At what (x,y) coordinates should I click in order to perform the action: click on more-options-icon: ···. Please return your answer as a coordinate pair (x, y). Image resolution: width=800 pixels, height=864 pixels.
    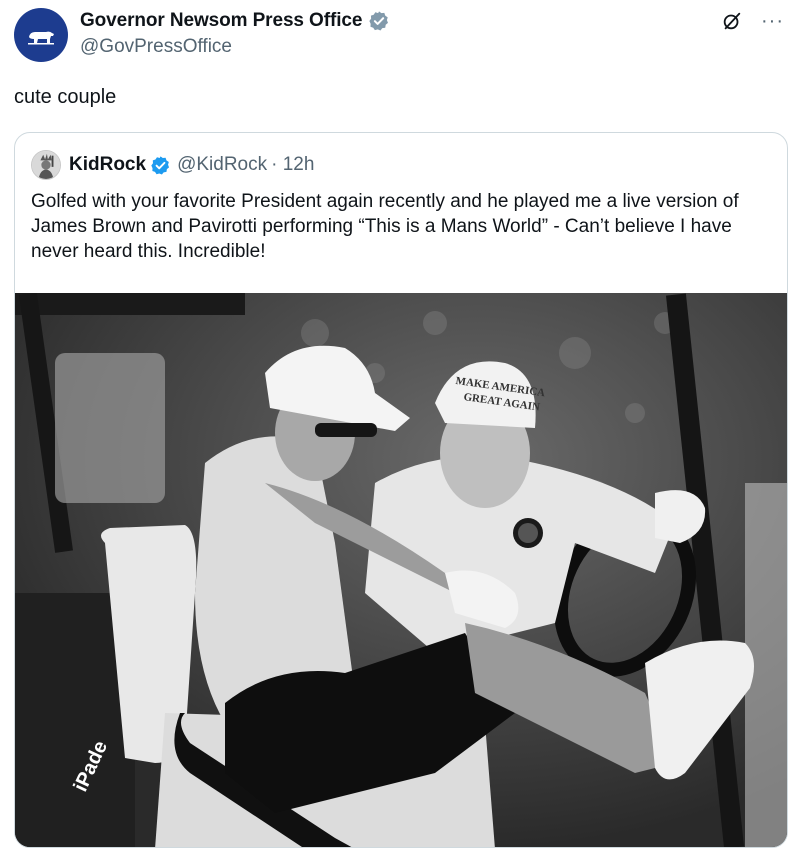
    Looking at the image, I should click on (772, 21).